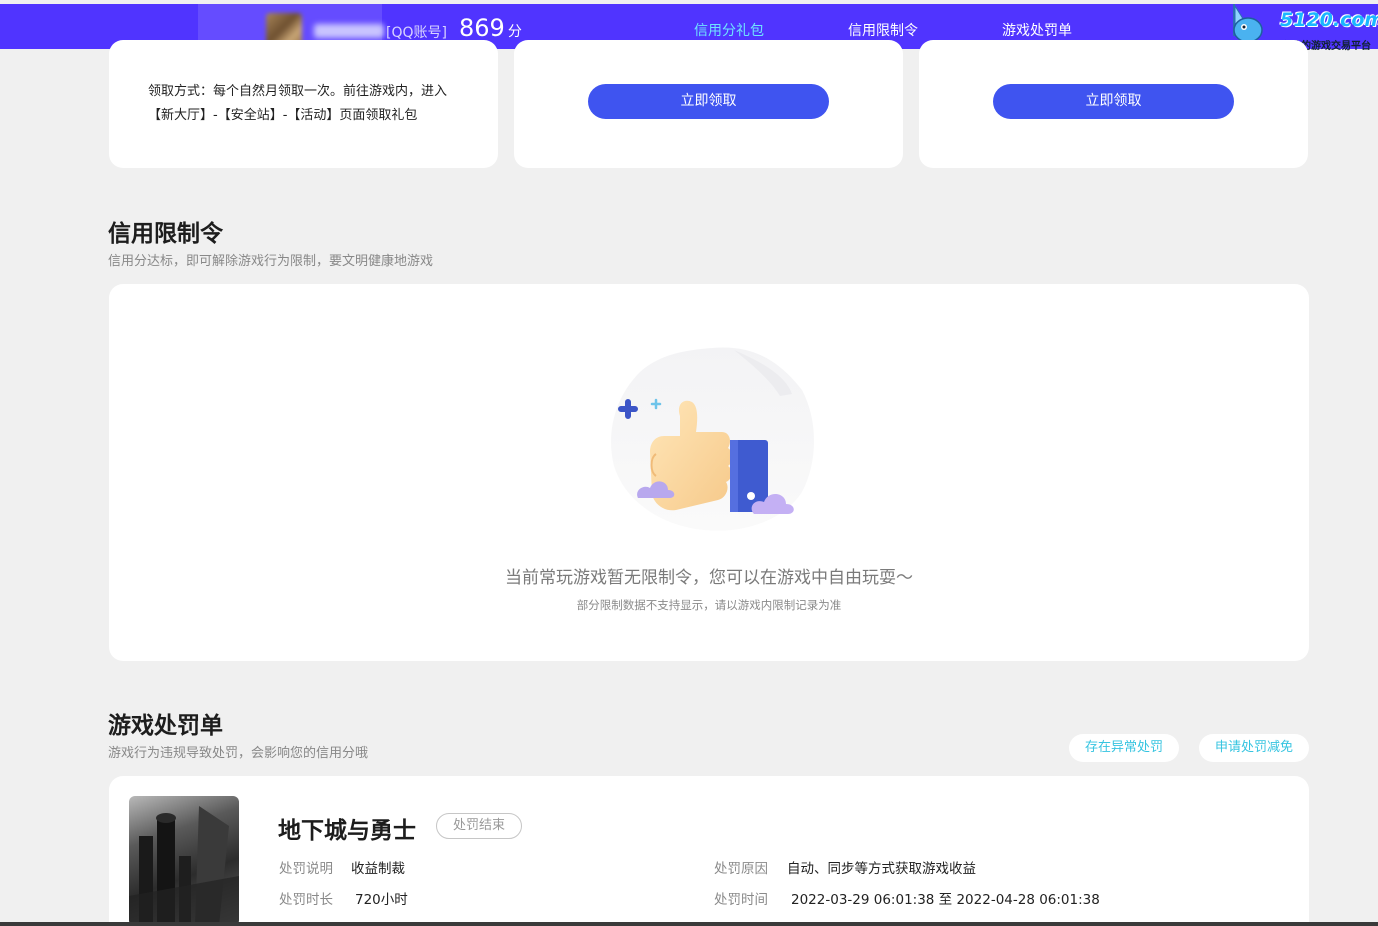 The height and width of the screenshot is (926, 1378). What do you see at coordinates (271, 261) in the screenshot?
I see `restriction-section-subtitle: 信用分达标，即可解除游戏行为限制，要文明健康地游戏` at bounding box center [271, 261].